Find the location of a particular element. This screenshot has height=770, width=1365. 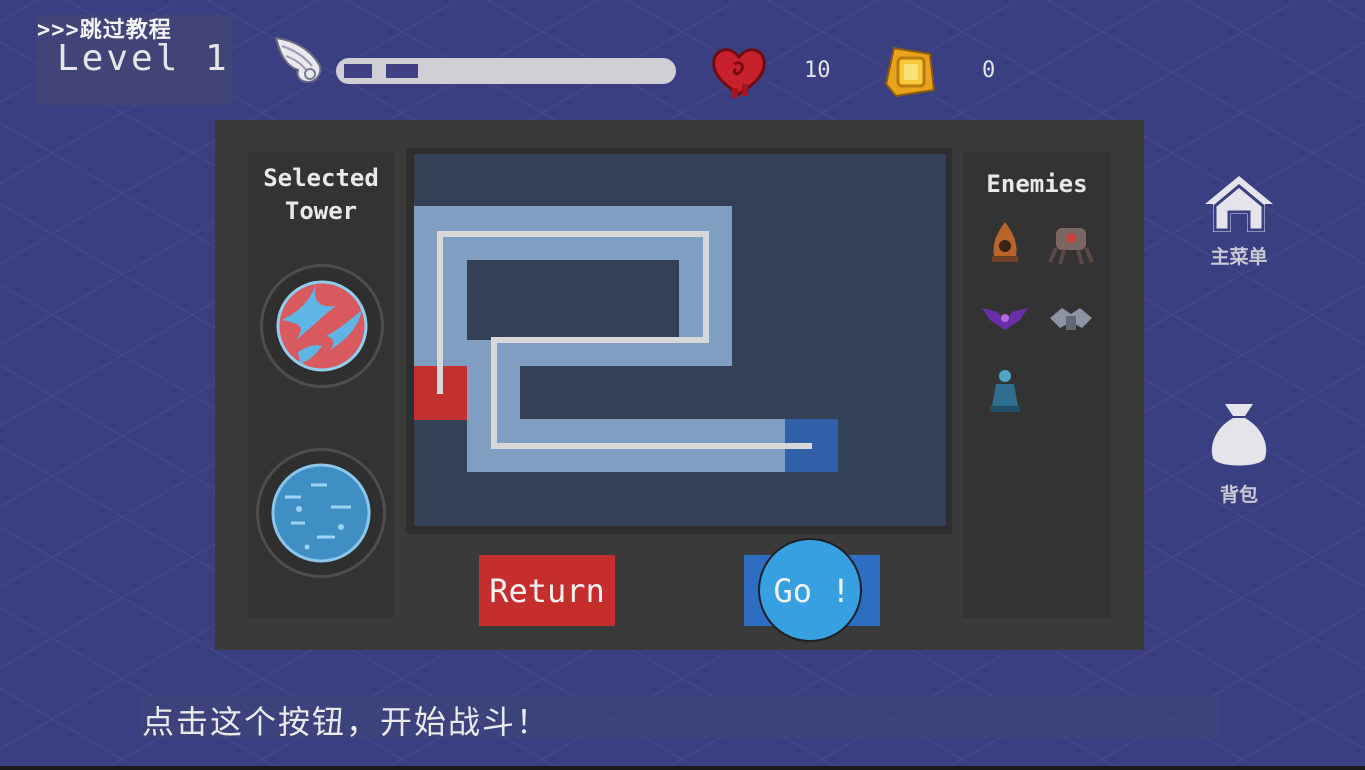

enemies-label: Enemies is located at coordinates (1037, 184).